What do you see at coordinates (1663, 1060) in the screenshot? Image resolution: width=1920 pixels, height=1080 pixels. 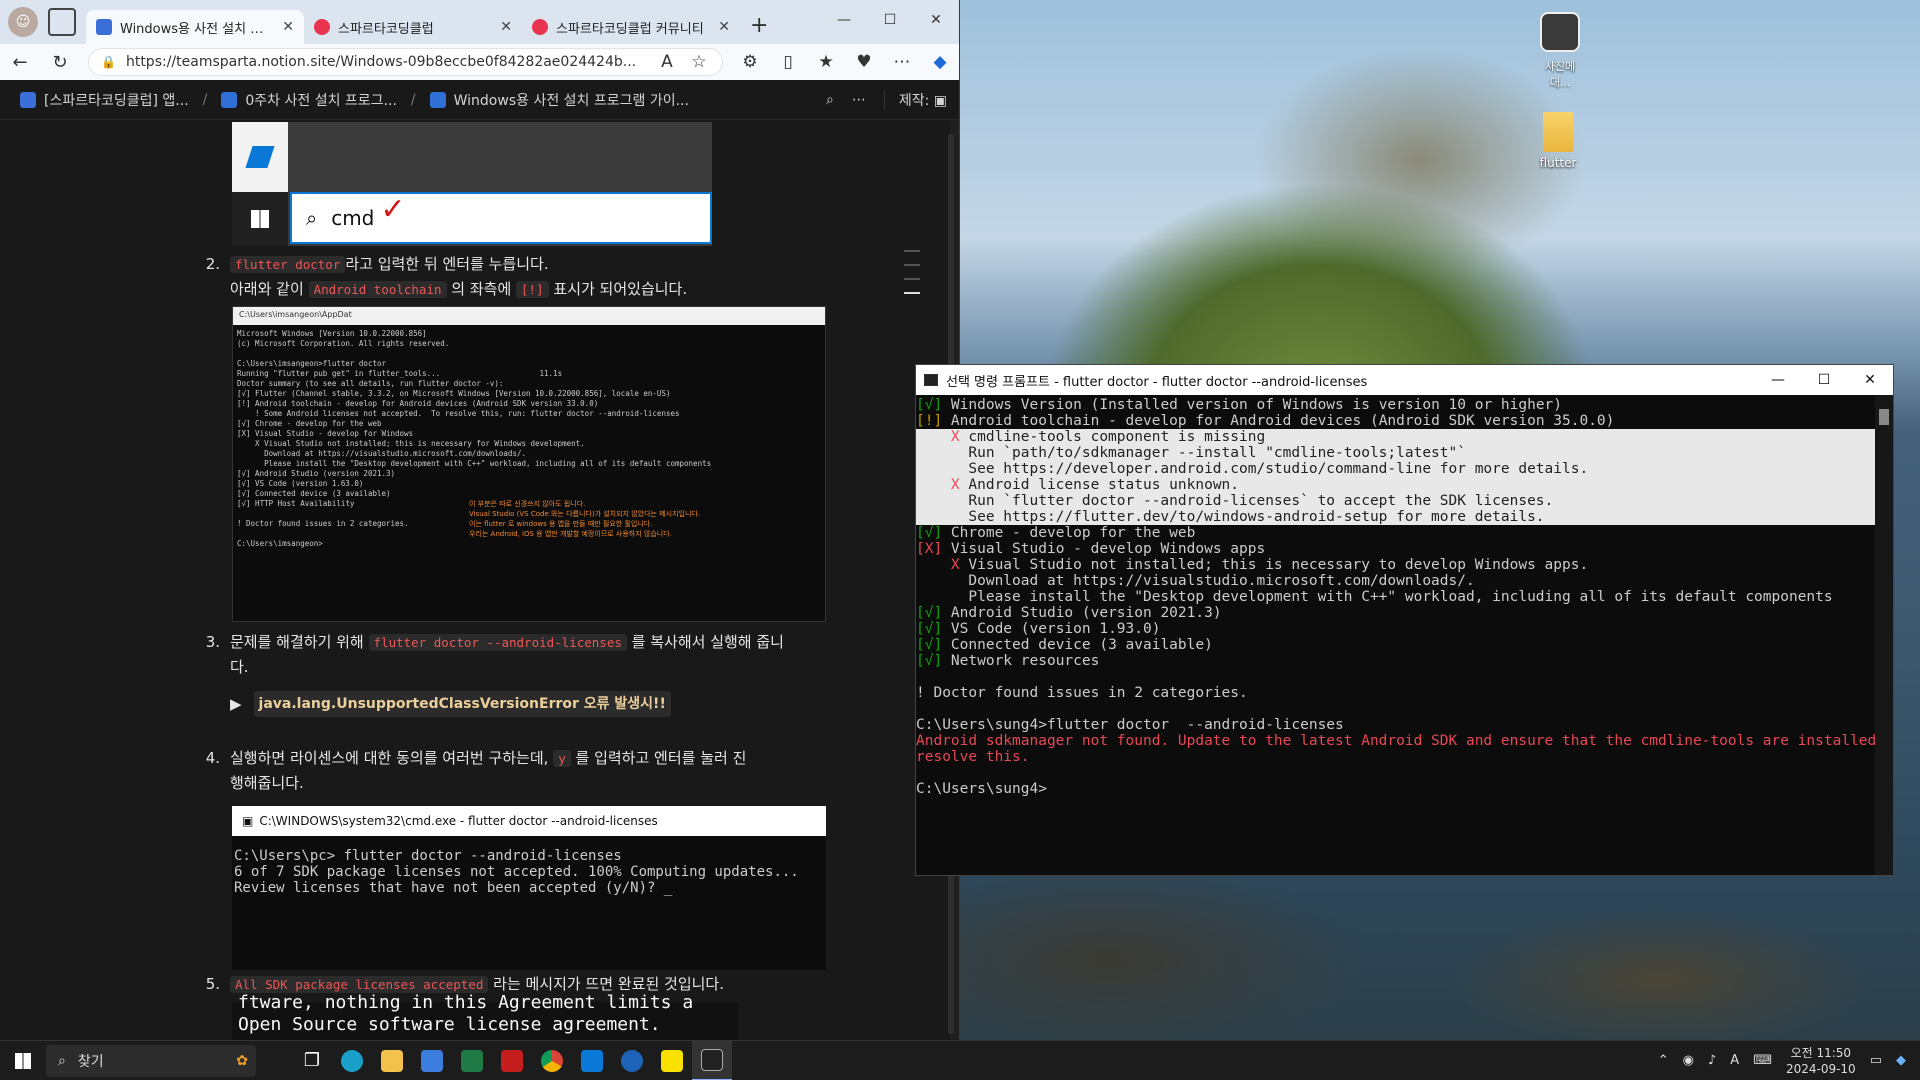 I see `chevron-up-icon: ⌃` at bounding box center [1663, 1060].